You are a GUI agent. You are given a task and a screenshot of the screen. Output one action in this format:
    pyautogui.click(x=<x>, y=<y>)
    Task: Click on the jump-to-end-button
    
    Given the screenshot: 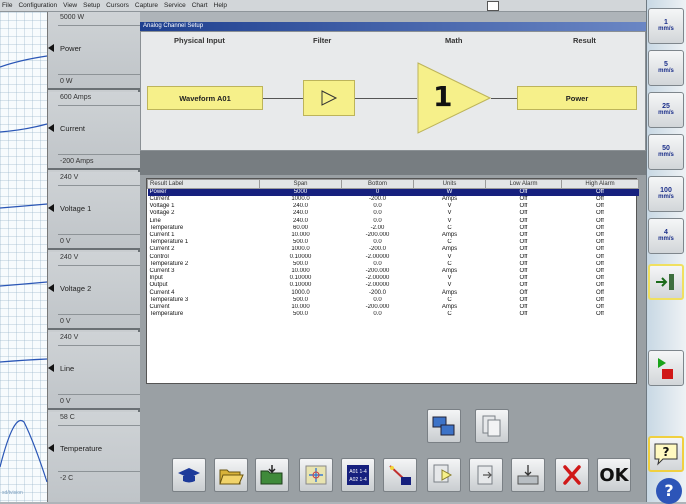 What is the action you would take?
    pyautogui.click(x=666, y=282)
    